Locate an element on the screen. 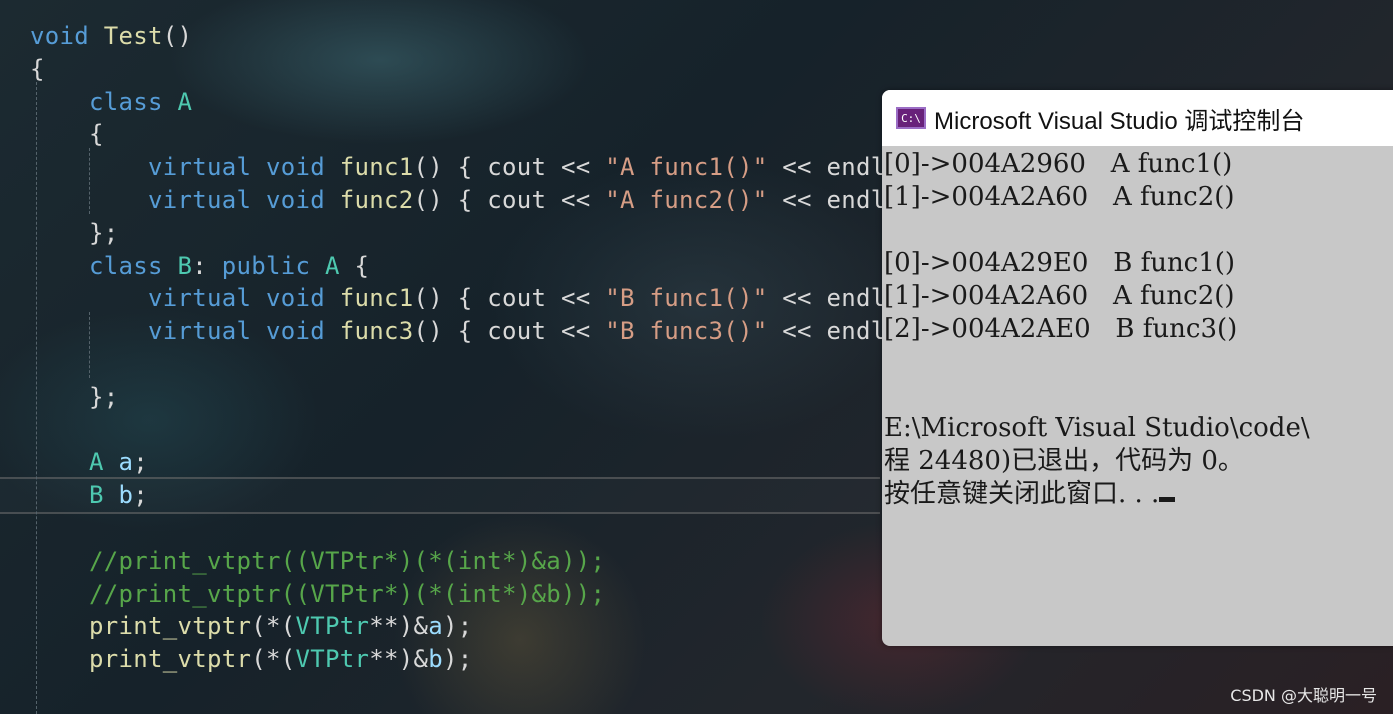 This screenshot has width=1393, height=714. console-line: [0]->004A2960 A func1() is located at coordinates (1058, 164).